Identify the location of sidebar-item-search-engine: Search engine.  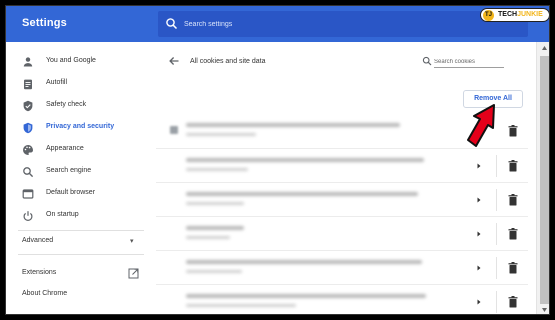
(81, 172).